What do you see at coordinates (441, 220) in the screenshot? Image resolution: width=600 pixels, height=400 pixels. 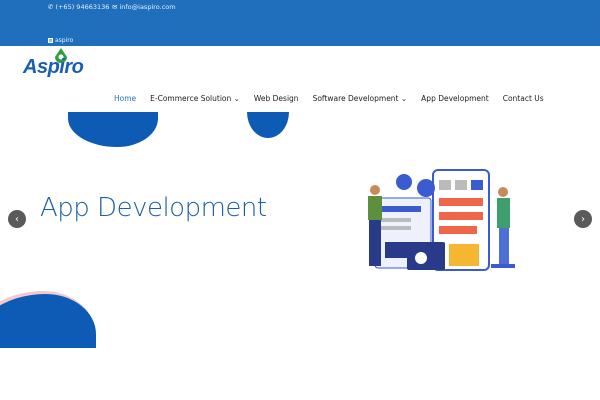 I see `app-development-illustration` at bounding box center [441, 220].